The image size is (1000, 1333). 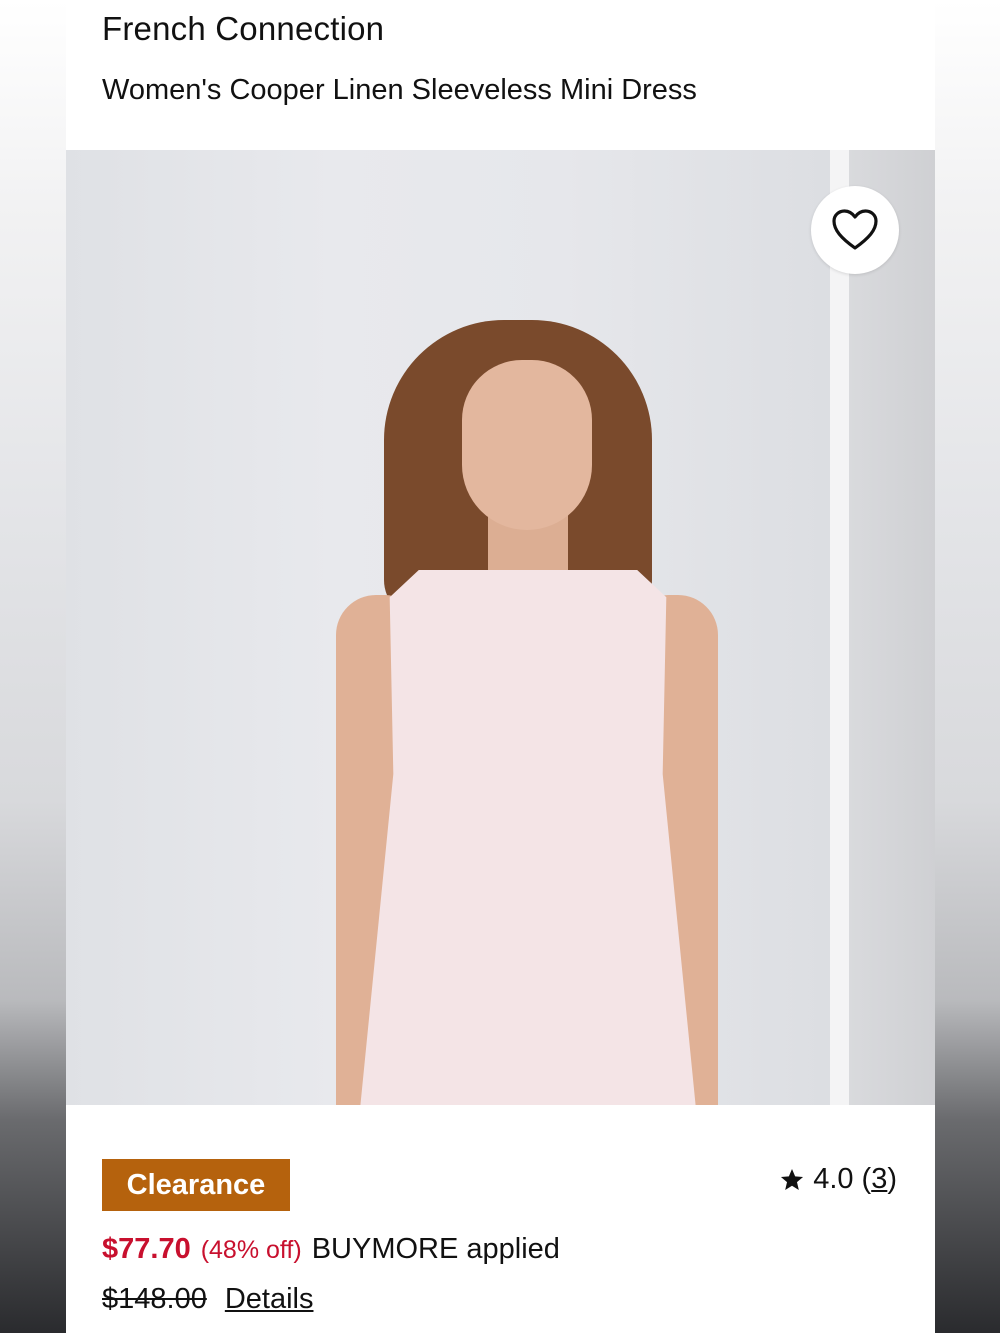 What do you see at coordinates (792, 1179) in the screenshot?
I see `star-icon` at bounding box center [792, 1179].